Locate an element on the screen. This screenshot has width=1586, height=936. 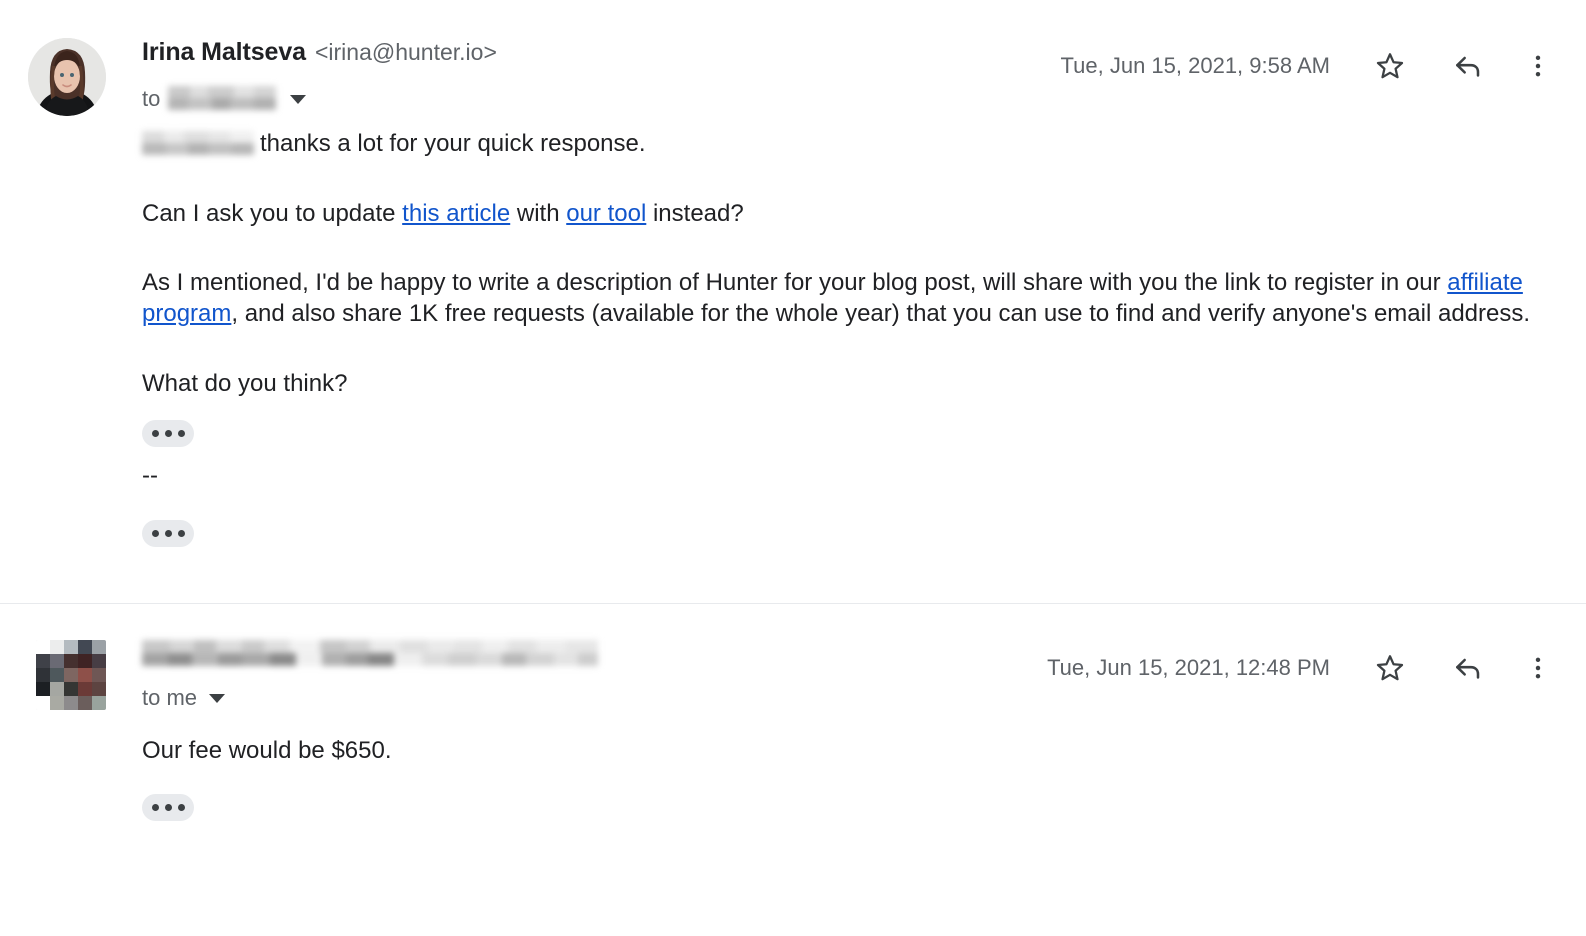
redacted-recipient is located at coordinates (222, 97).